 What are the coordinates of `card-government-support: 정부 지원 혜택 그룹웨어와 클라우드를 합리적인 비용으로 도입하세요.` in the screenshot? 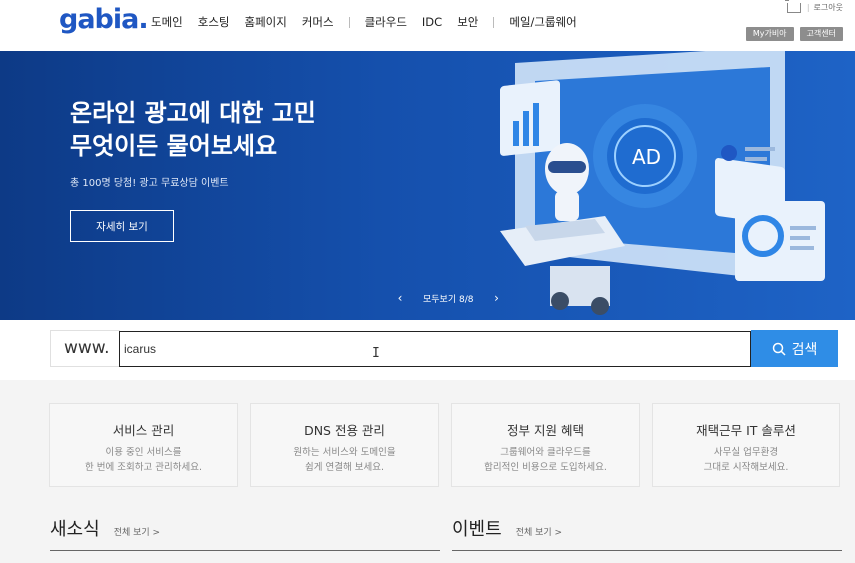 It's located at (545, 445).